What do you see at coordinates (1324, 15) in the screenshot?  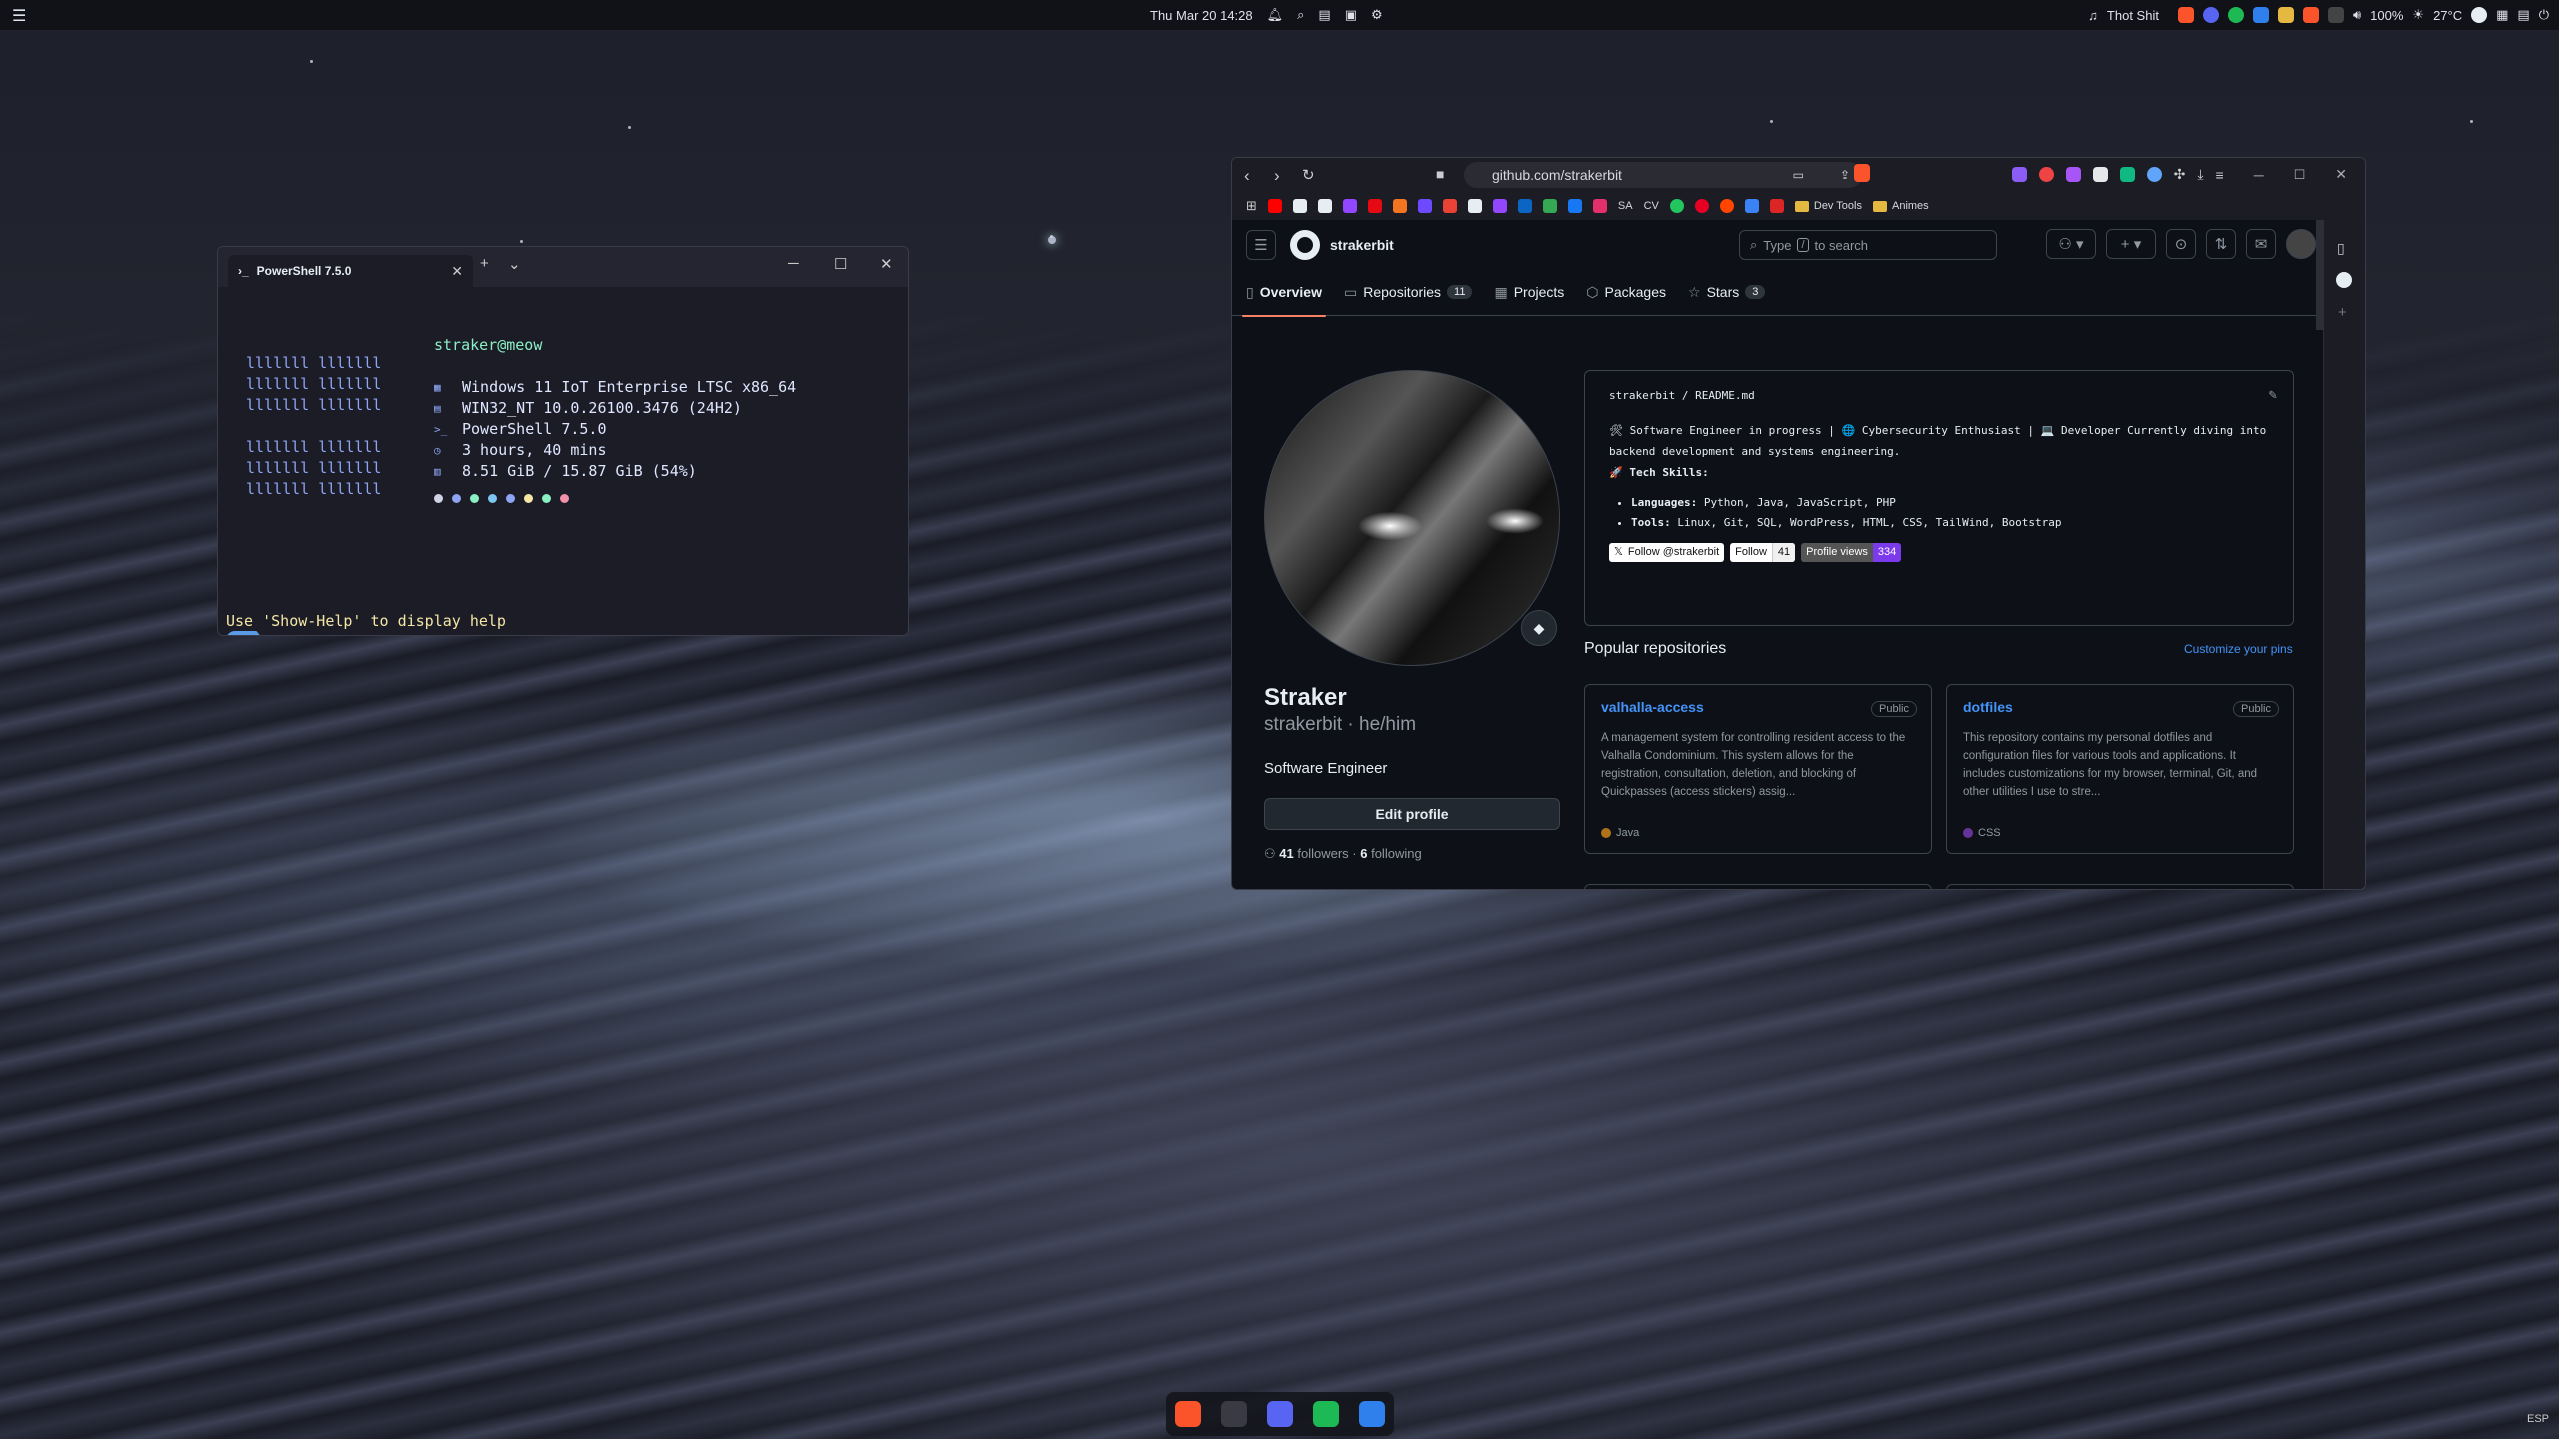 I see `stats-icon: ▤` at bounding box center [1324, 15].